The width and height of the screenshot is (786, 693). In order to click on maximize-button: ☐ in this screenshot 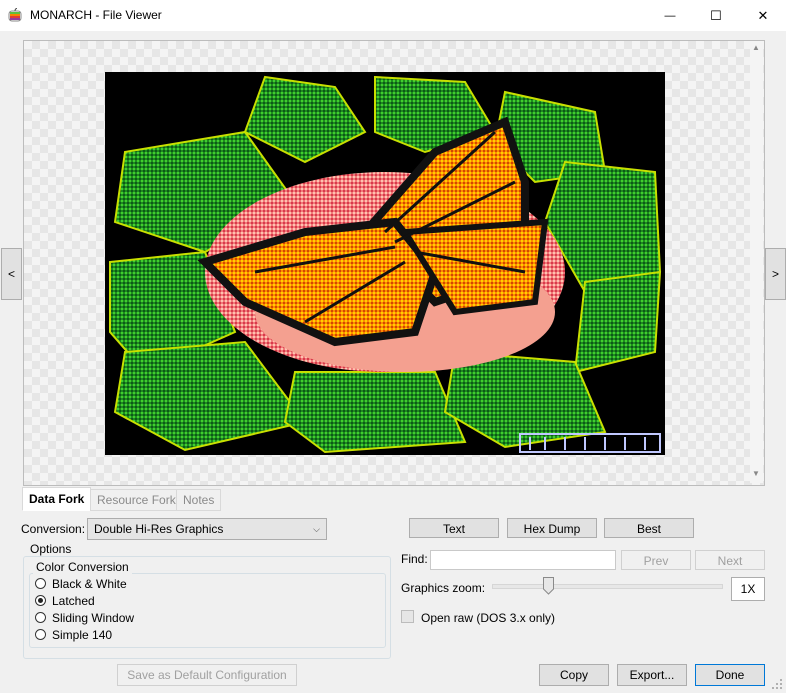, I will do `click(716, 15)`.